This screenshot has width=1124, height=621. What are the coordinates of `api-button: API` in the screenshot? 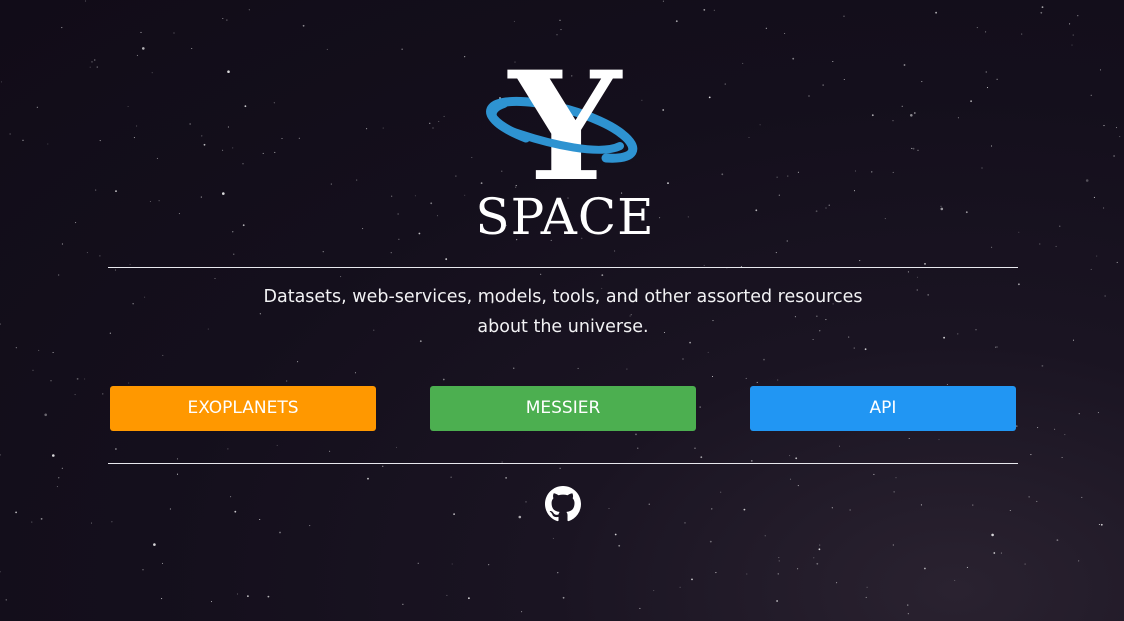 It's located at (883, 408).